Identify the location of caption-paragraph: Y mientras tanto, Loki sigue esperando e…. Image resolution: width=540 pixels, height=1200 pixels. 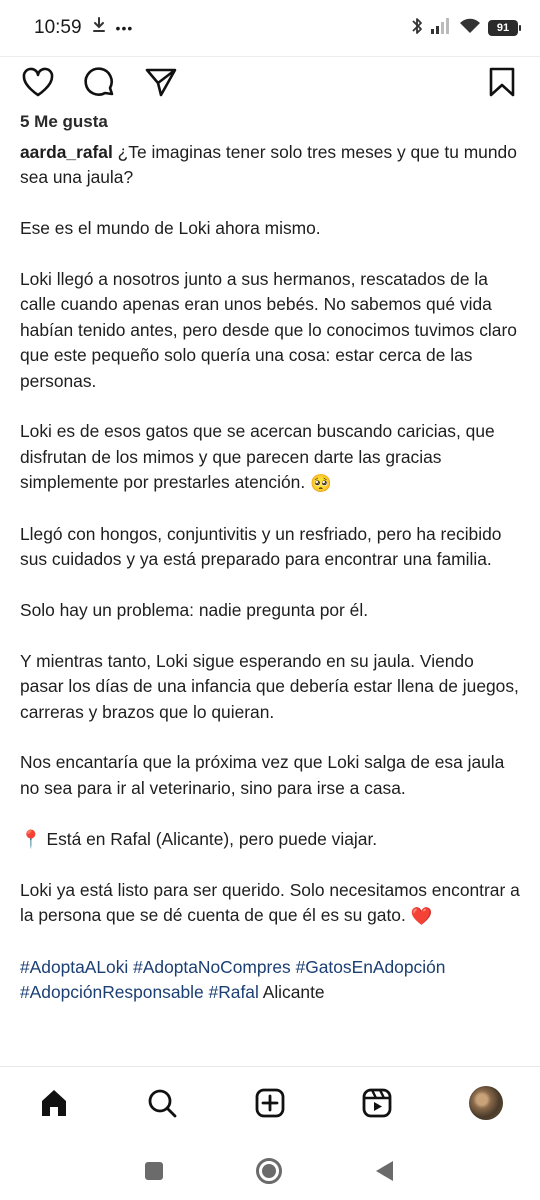
(269, 686).